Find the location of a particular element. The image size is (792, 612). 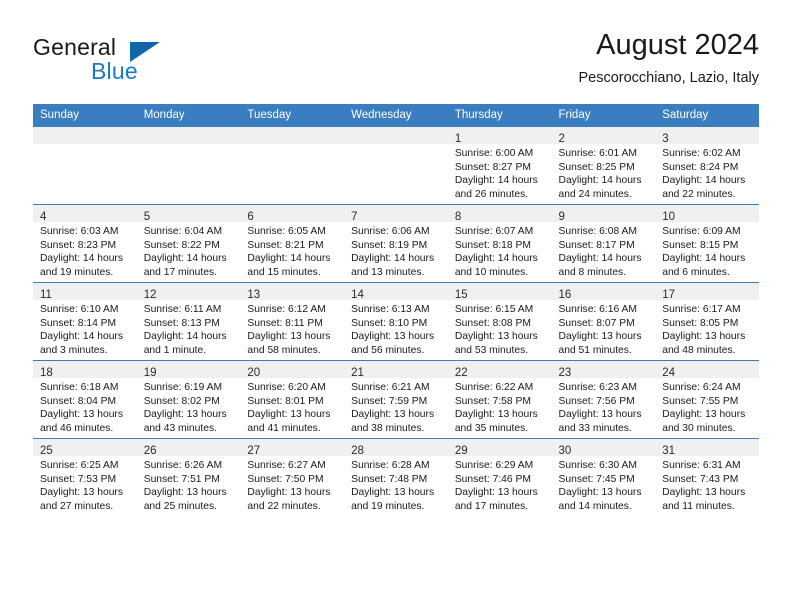

sunset-text: Sunset: 8:02 PM is located at coordinates (181, 401).